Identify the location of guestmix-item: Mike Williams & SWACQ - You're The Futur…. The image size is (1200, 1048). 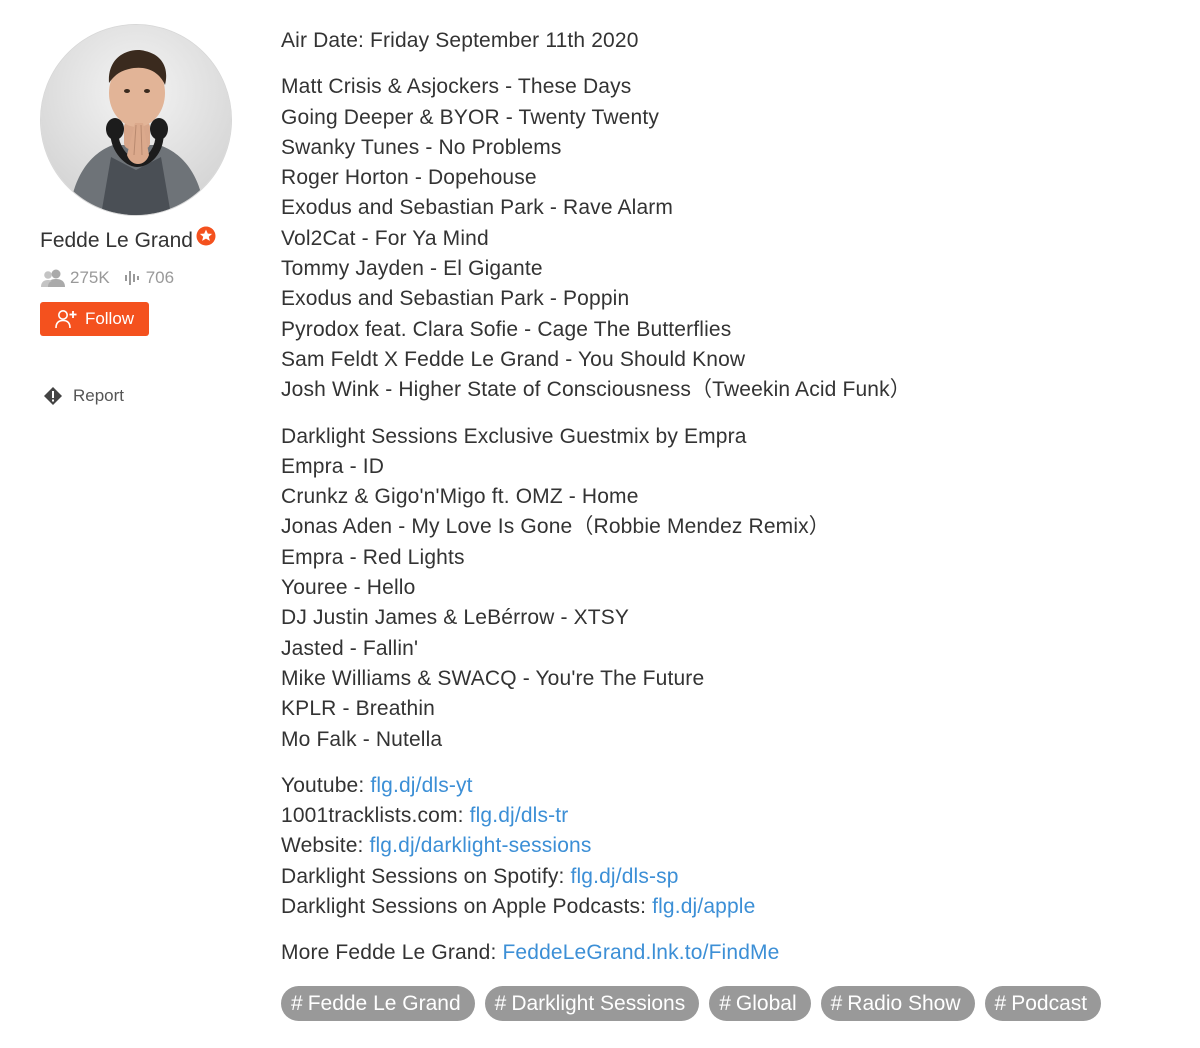
(493, 678).